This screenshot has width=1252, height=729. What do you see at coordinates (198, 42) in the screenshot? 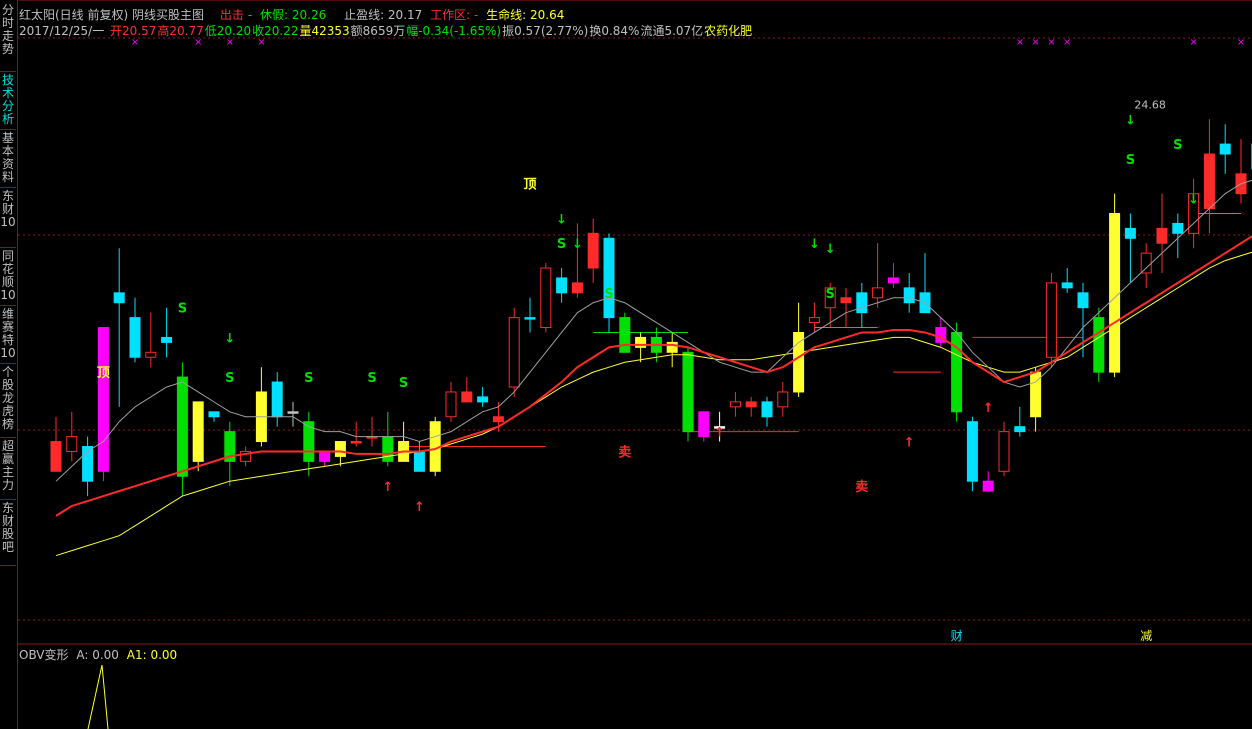
I see `top-marker-1: ×` at bounding box center [198, 42].